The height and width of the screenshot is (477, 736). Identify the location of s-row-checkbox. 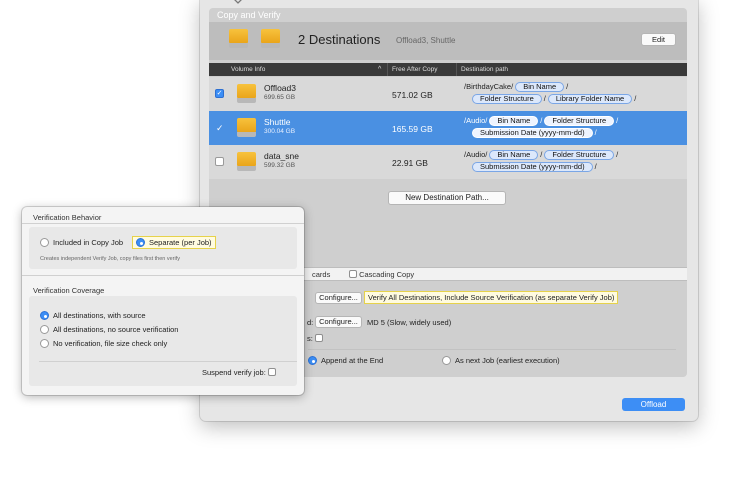
(318, 338).